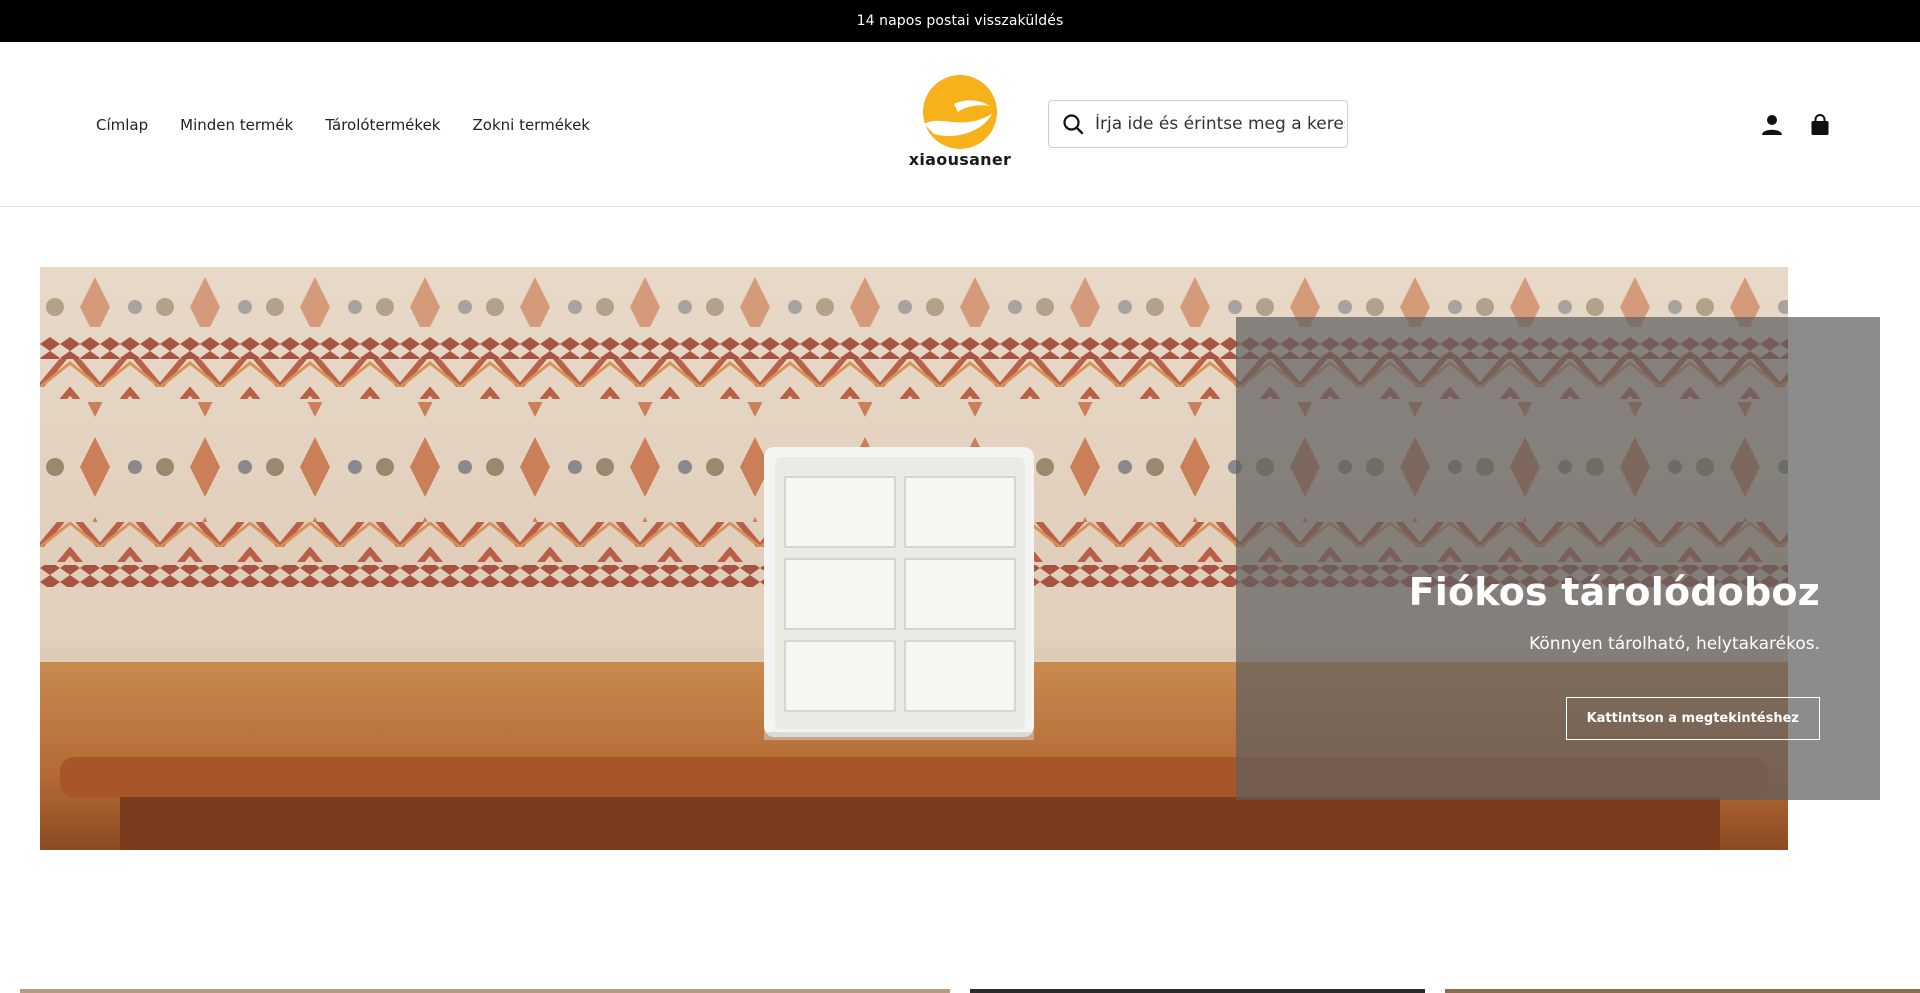  Describe the element at coordinates (960, 112) in the screenshot. I see `logo-mark` at that location.